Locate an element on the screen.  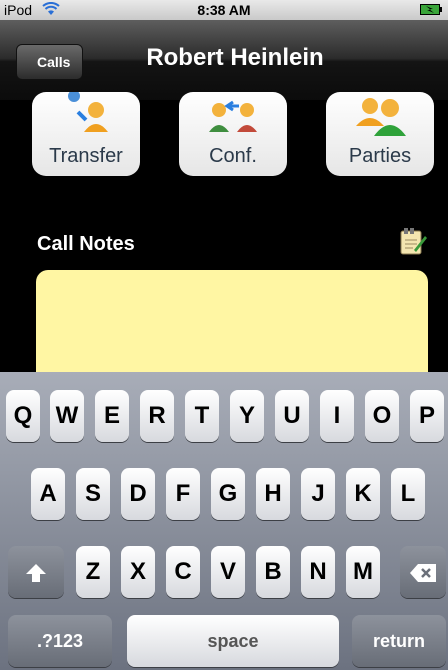
space-key: space is located at coordinates (233, 641).